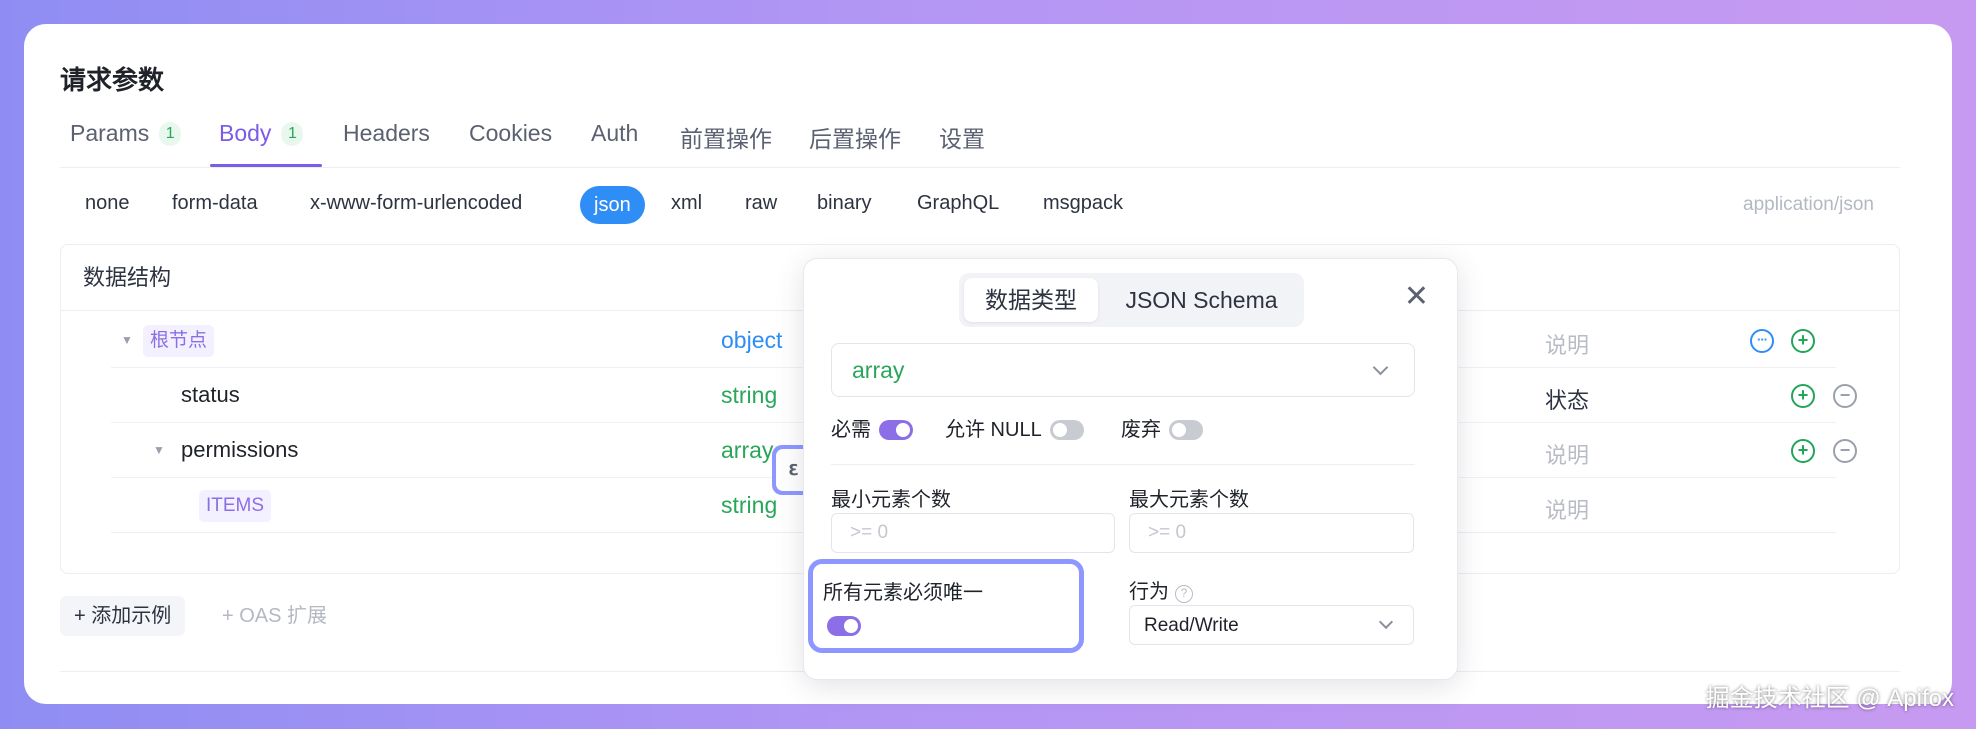 This screenshot has width=1976, height=729. Describe the element at coordinates (1271, 533) in the screenshot. I see `max-items-input: >= 0` at that location.